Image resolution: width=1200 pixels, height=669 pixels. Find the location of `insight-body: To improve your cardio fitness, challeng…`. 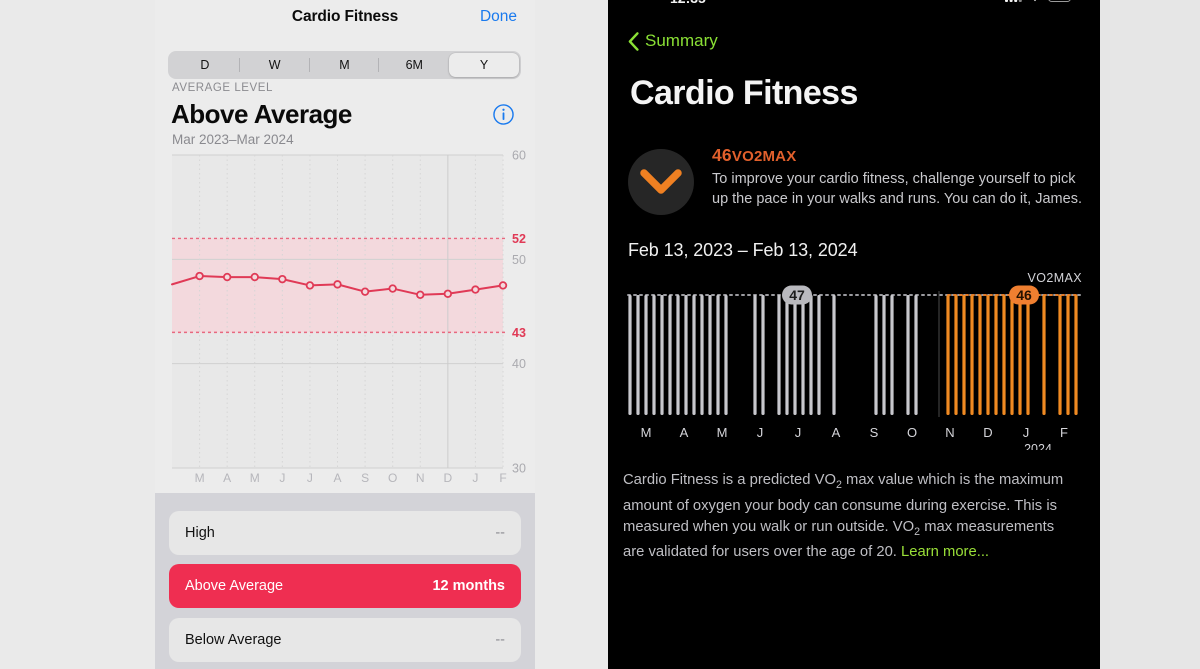

insight-body: To improve your cardio fitness, challeng… is located at coordinates (897, 189).